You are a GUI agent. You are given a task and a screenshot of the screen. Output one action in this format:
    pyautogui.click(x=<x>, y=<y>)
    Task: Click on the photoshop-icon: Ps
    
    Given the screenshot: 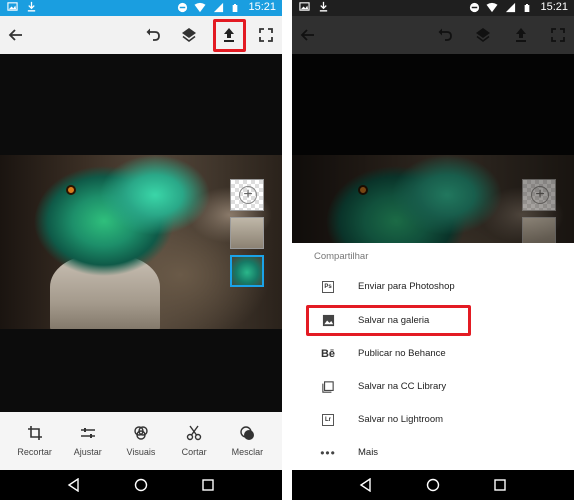 What is the action you would take?
    pyautogui.click(x=328, y=287)
    